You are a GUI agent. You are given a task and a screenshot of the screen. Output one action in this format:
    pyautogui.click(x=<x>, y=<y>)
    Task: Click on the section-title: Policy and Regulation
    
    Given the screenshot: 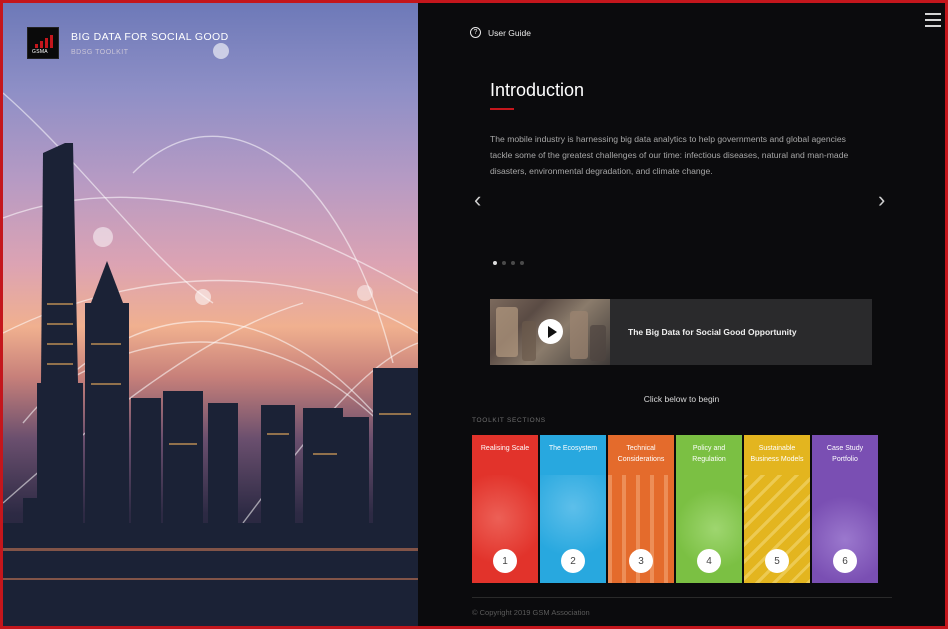 What is the action you would take?
    pyautogui.click(x=709, y=454)
    